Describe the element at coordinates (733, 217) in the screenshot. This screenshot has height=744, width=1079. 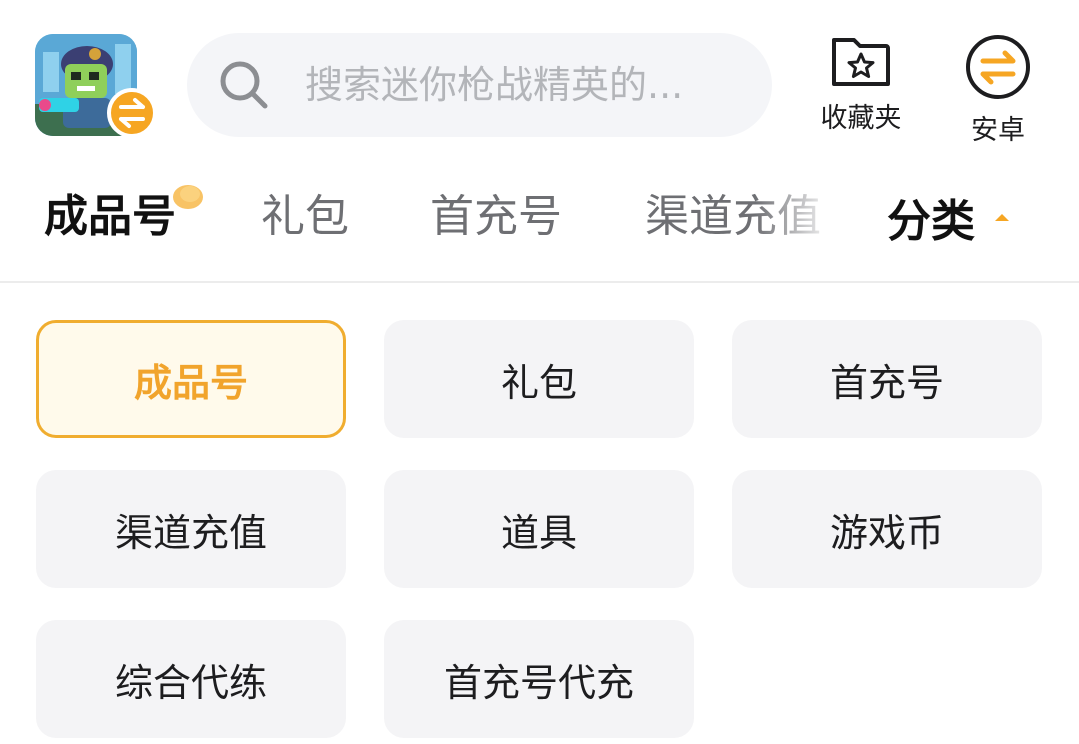
I see `tab-channel-recharge: 渠道充值` at that location.